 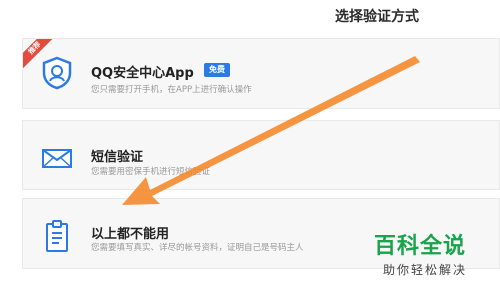 What do you see at coordinates (57, 73) in the screenshot?
I see `qq-security-shield-icon` at bounding box center [57, 73].